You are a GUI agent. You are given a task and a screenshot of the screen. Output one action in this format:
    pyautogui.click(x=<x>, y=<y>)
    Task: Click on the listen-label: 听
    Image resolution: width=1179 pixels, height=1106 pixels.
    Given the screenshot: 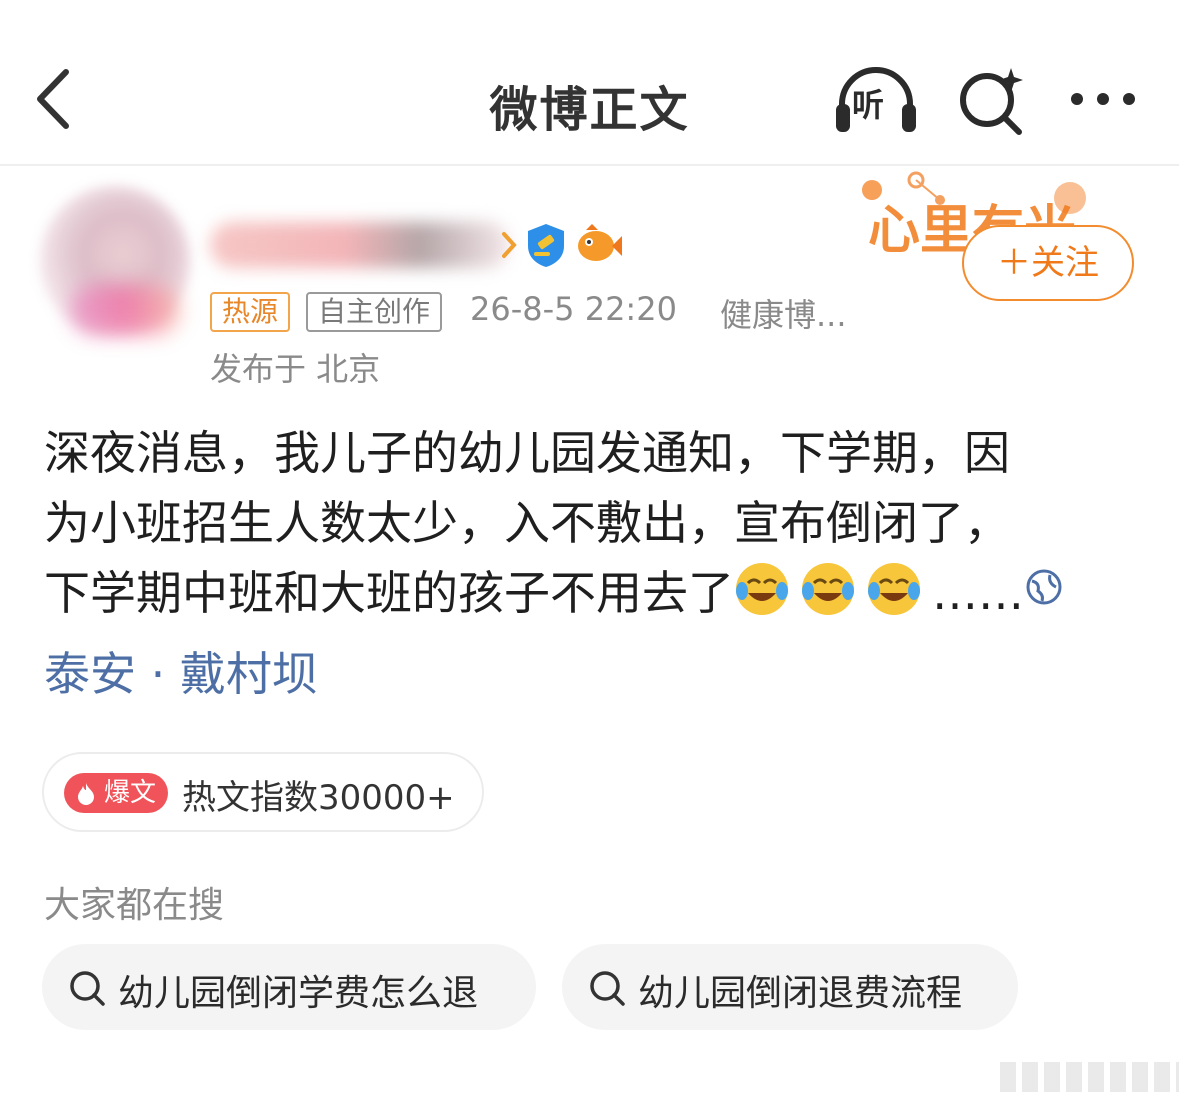 What is the action you would take?
    pyautogui.click(x=868, y=105)
    